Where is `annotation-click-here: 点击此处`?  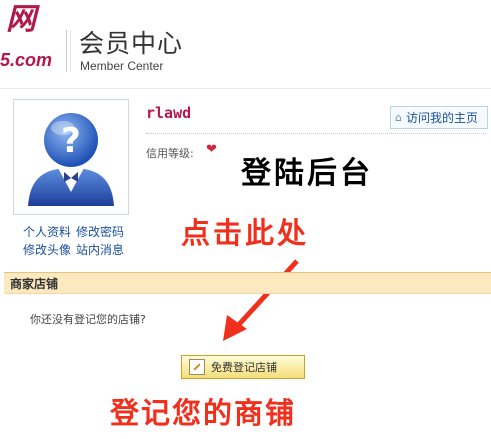
annotation-click-here: 点击此处 is located at coordinates (245, 233).